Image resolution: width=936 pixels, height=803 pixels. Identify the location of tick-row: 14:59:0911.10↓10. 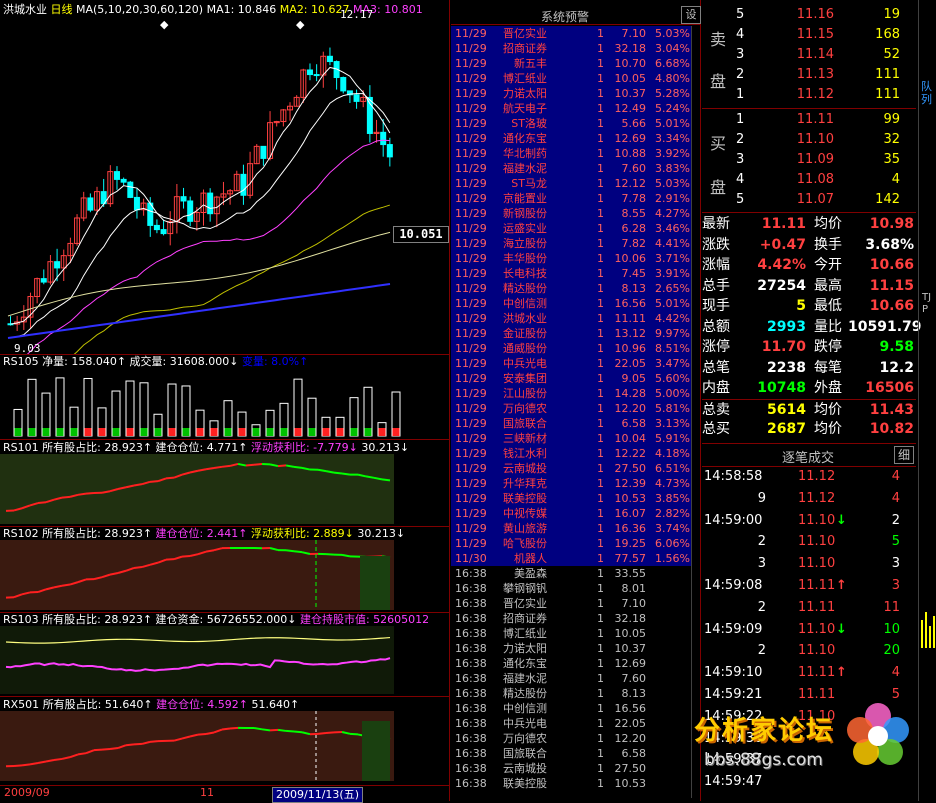
(809, 629).